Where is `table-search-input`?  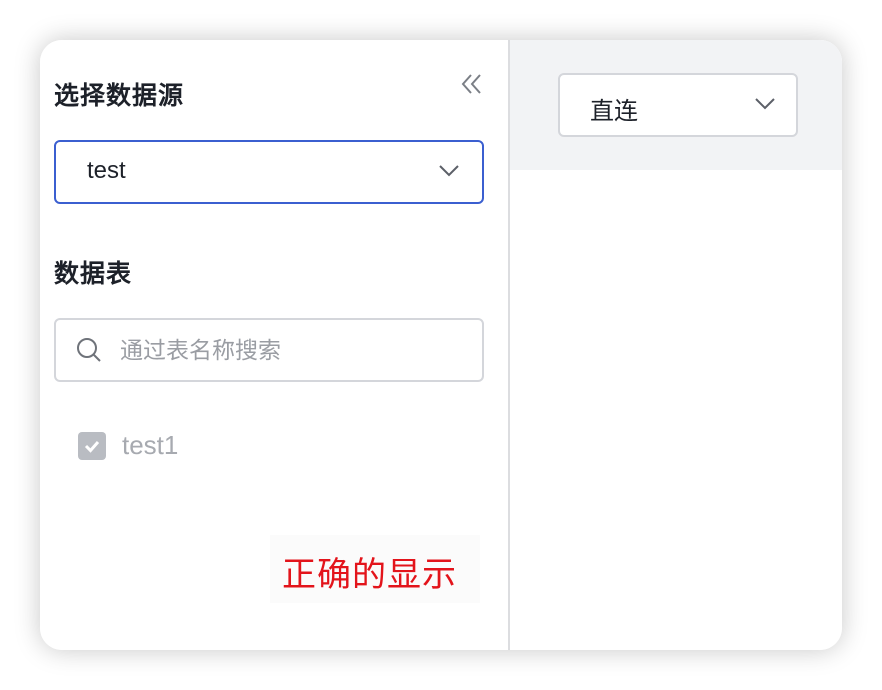 table-search-input is located at coordinates (295, 351).